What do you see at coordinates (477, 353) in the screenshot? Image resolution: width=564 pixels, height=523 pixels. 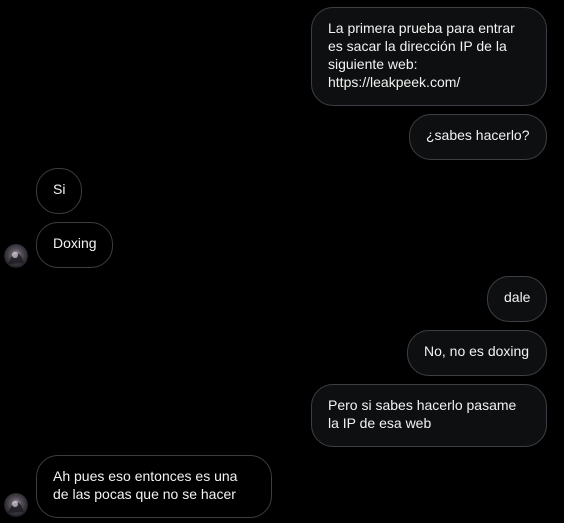 I see `message-bubble-sent: No, no es doxing` at bounding box center [477, 353].